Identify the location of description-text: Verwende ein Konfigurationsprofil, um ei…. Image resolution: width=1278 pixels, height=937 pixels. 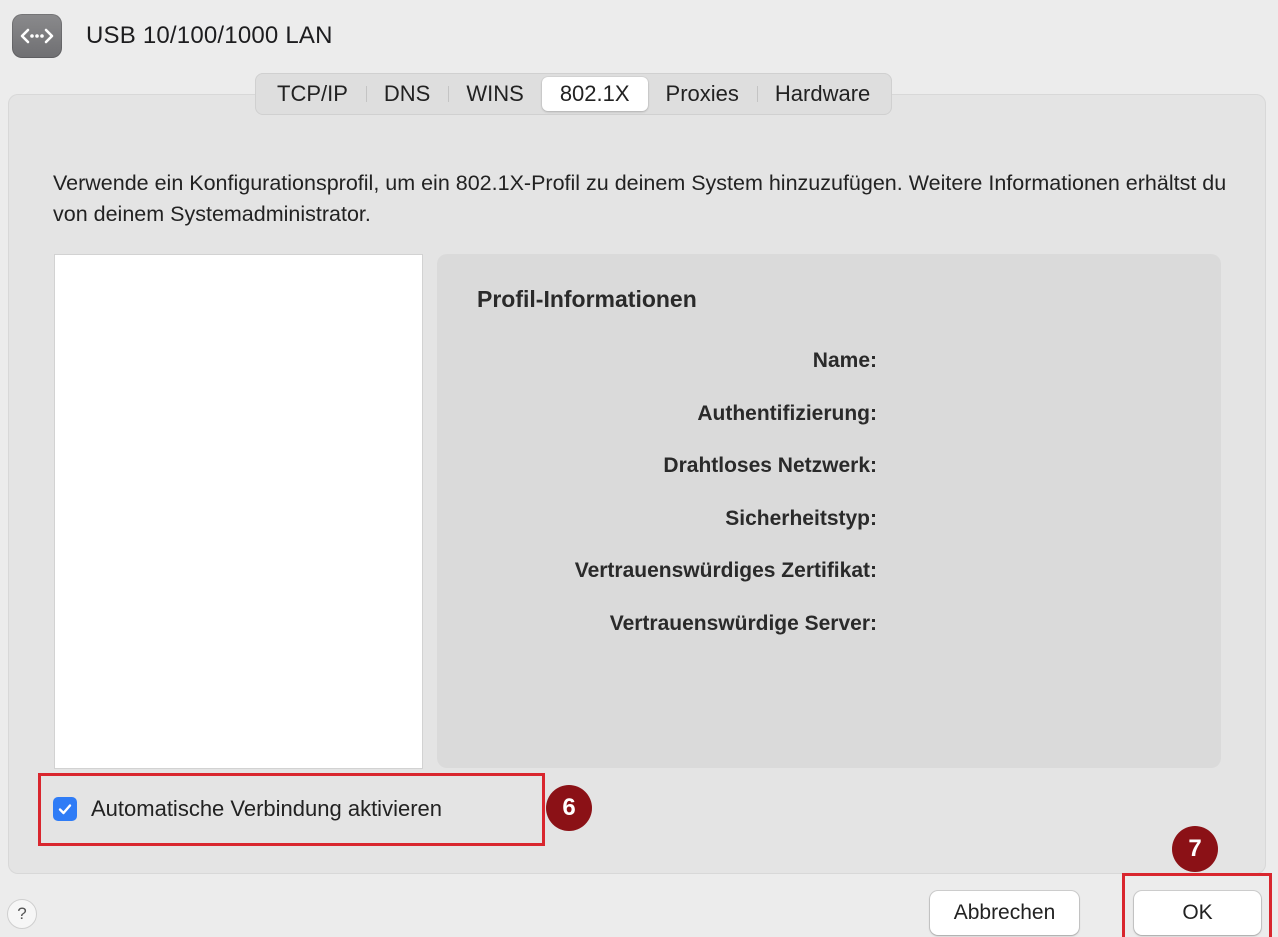
(640, 198).